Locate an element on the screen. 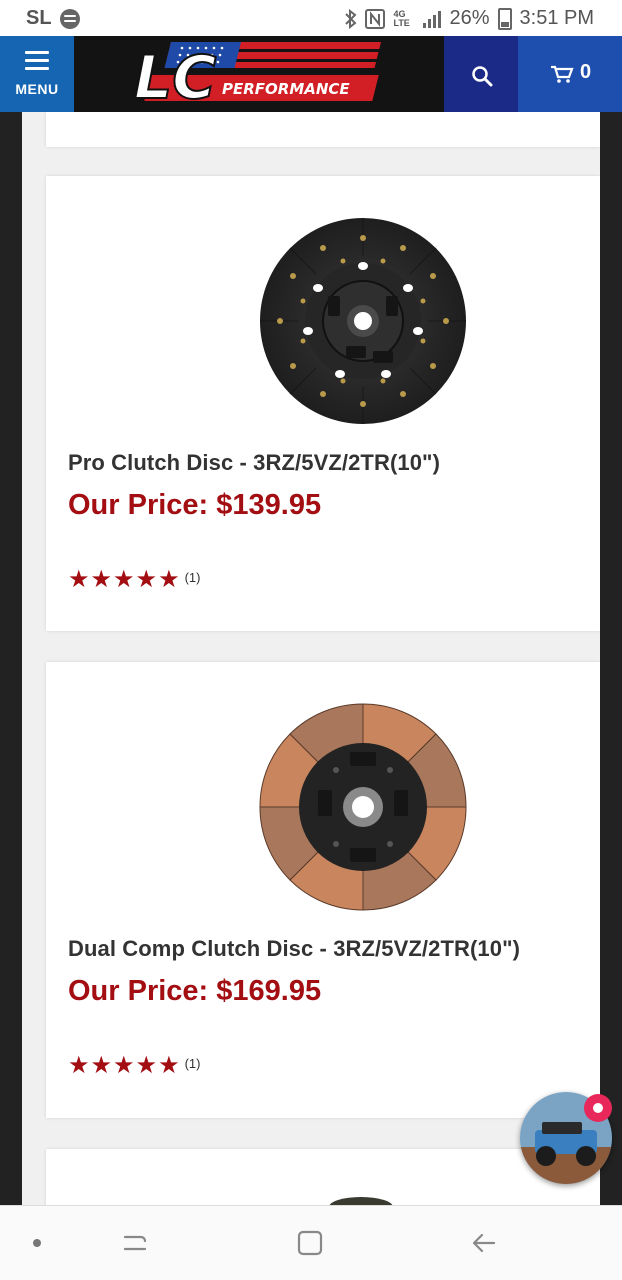  battery-percent: 26% is located at coordinates (469, 18).